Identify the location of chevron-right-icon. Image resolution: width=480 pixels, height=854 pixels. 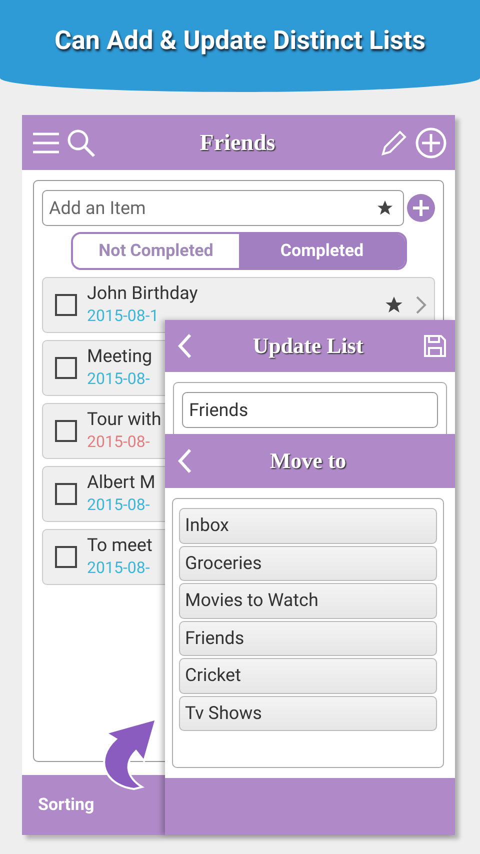
(421, 305).